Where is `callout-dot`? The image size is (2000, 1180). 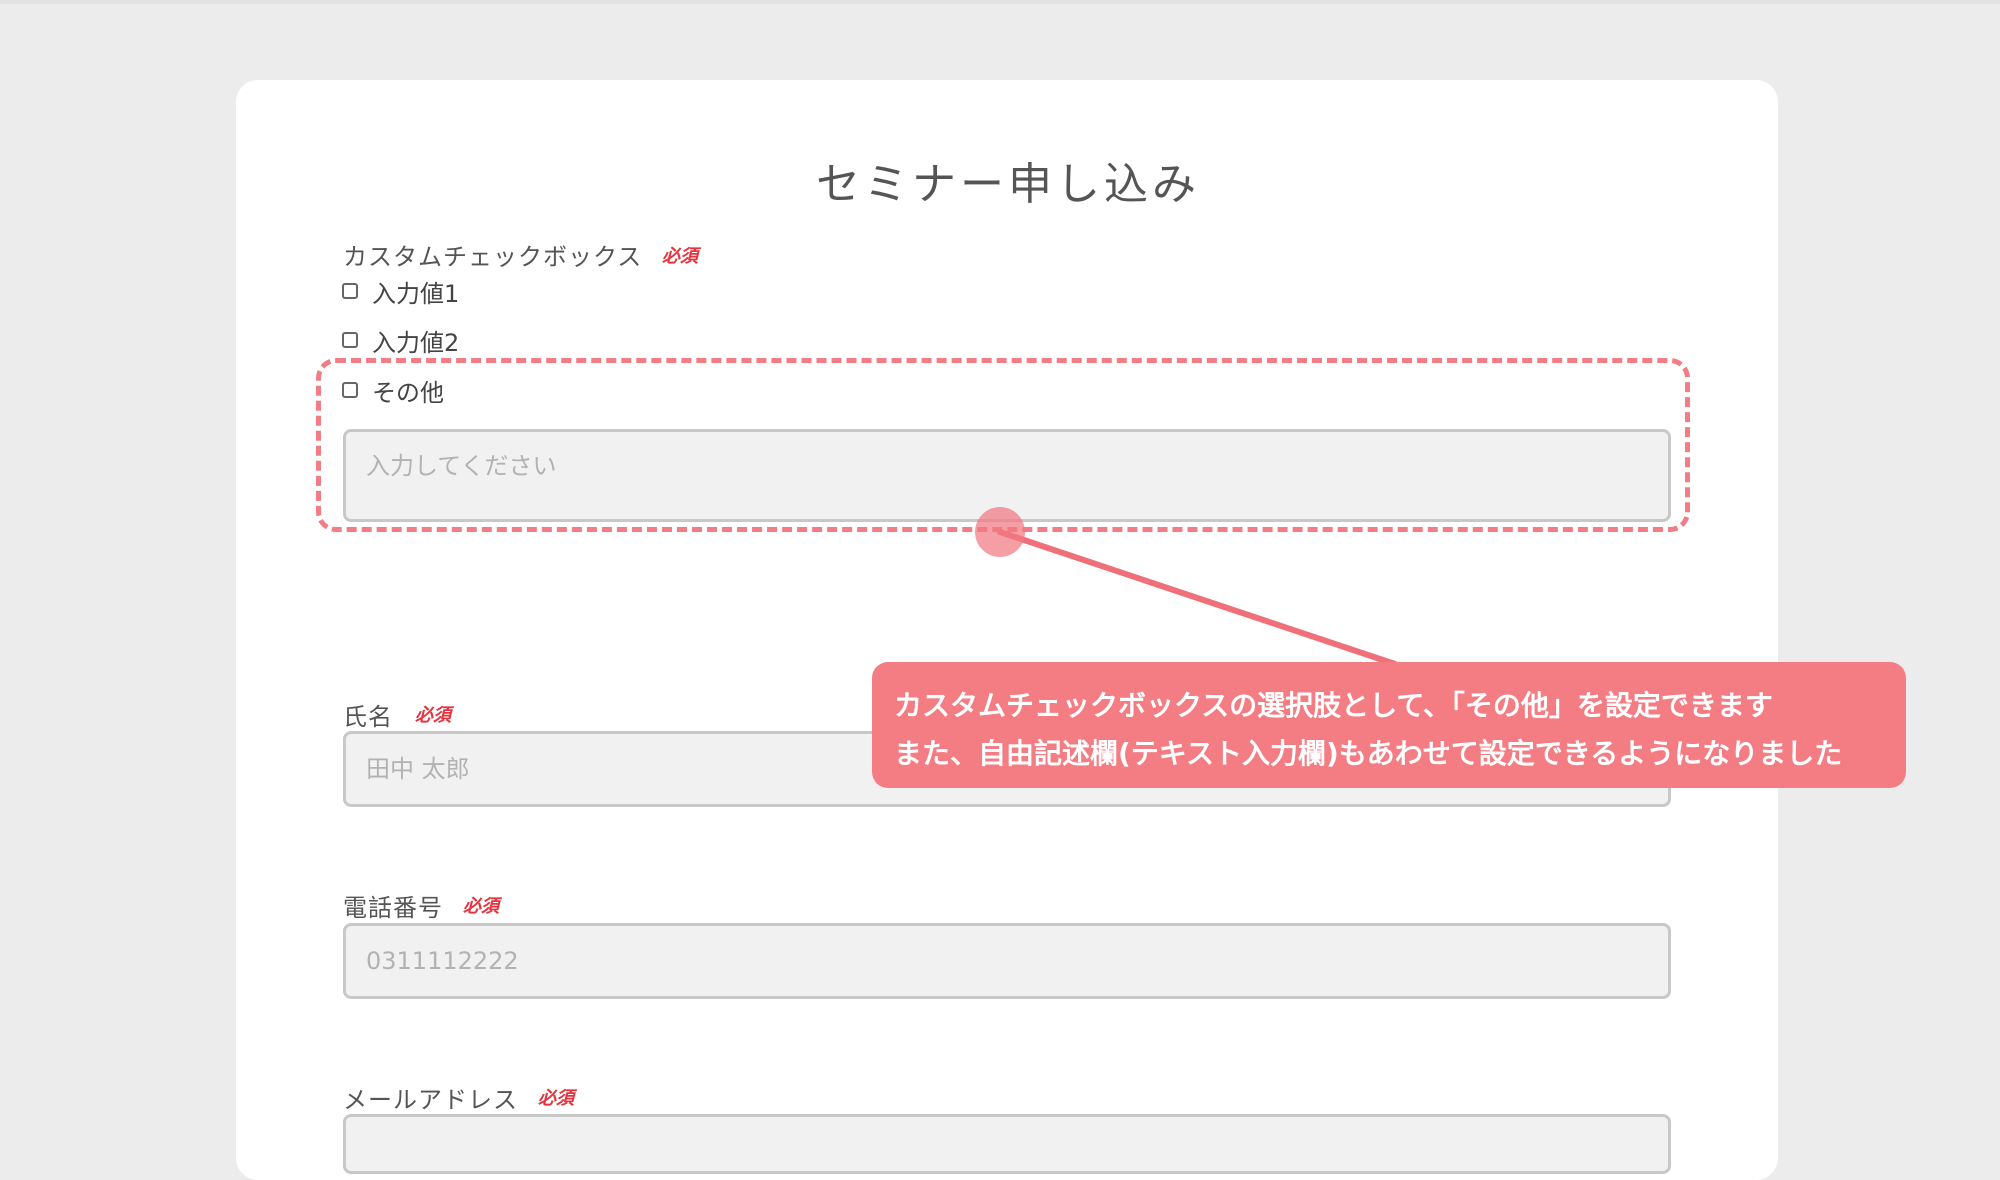 callout-dot is located at coordinates (1000, 532).